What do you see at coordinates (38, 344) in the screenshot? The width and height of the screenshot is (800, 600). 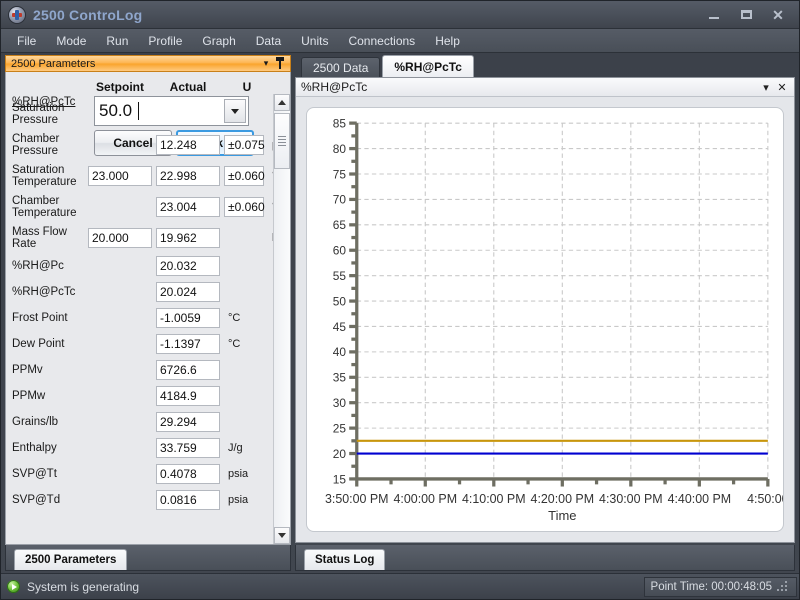 I see `parameter-label: Dew Point` at bounding box center [38, 344].